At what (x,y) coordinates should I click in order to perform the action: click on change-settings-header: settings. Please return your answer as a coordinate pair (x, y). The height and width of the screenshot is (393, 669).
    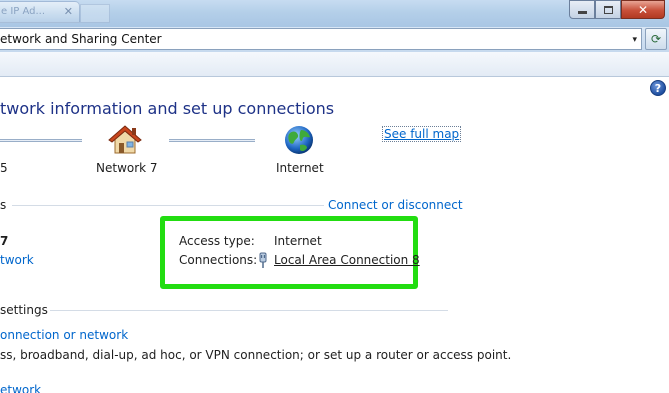
    Looking at the image, I should click on (24, 310).